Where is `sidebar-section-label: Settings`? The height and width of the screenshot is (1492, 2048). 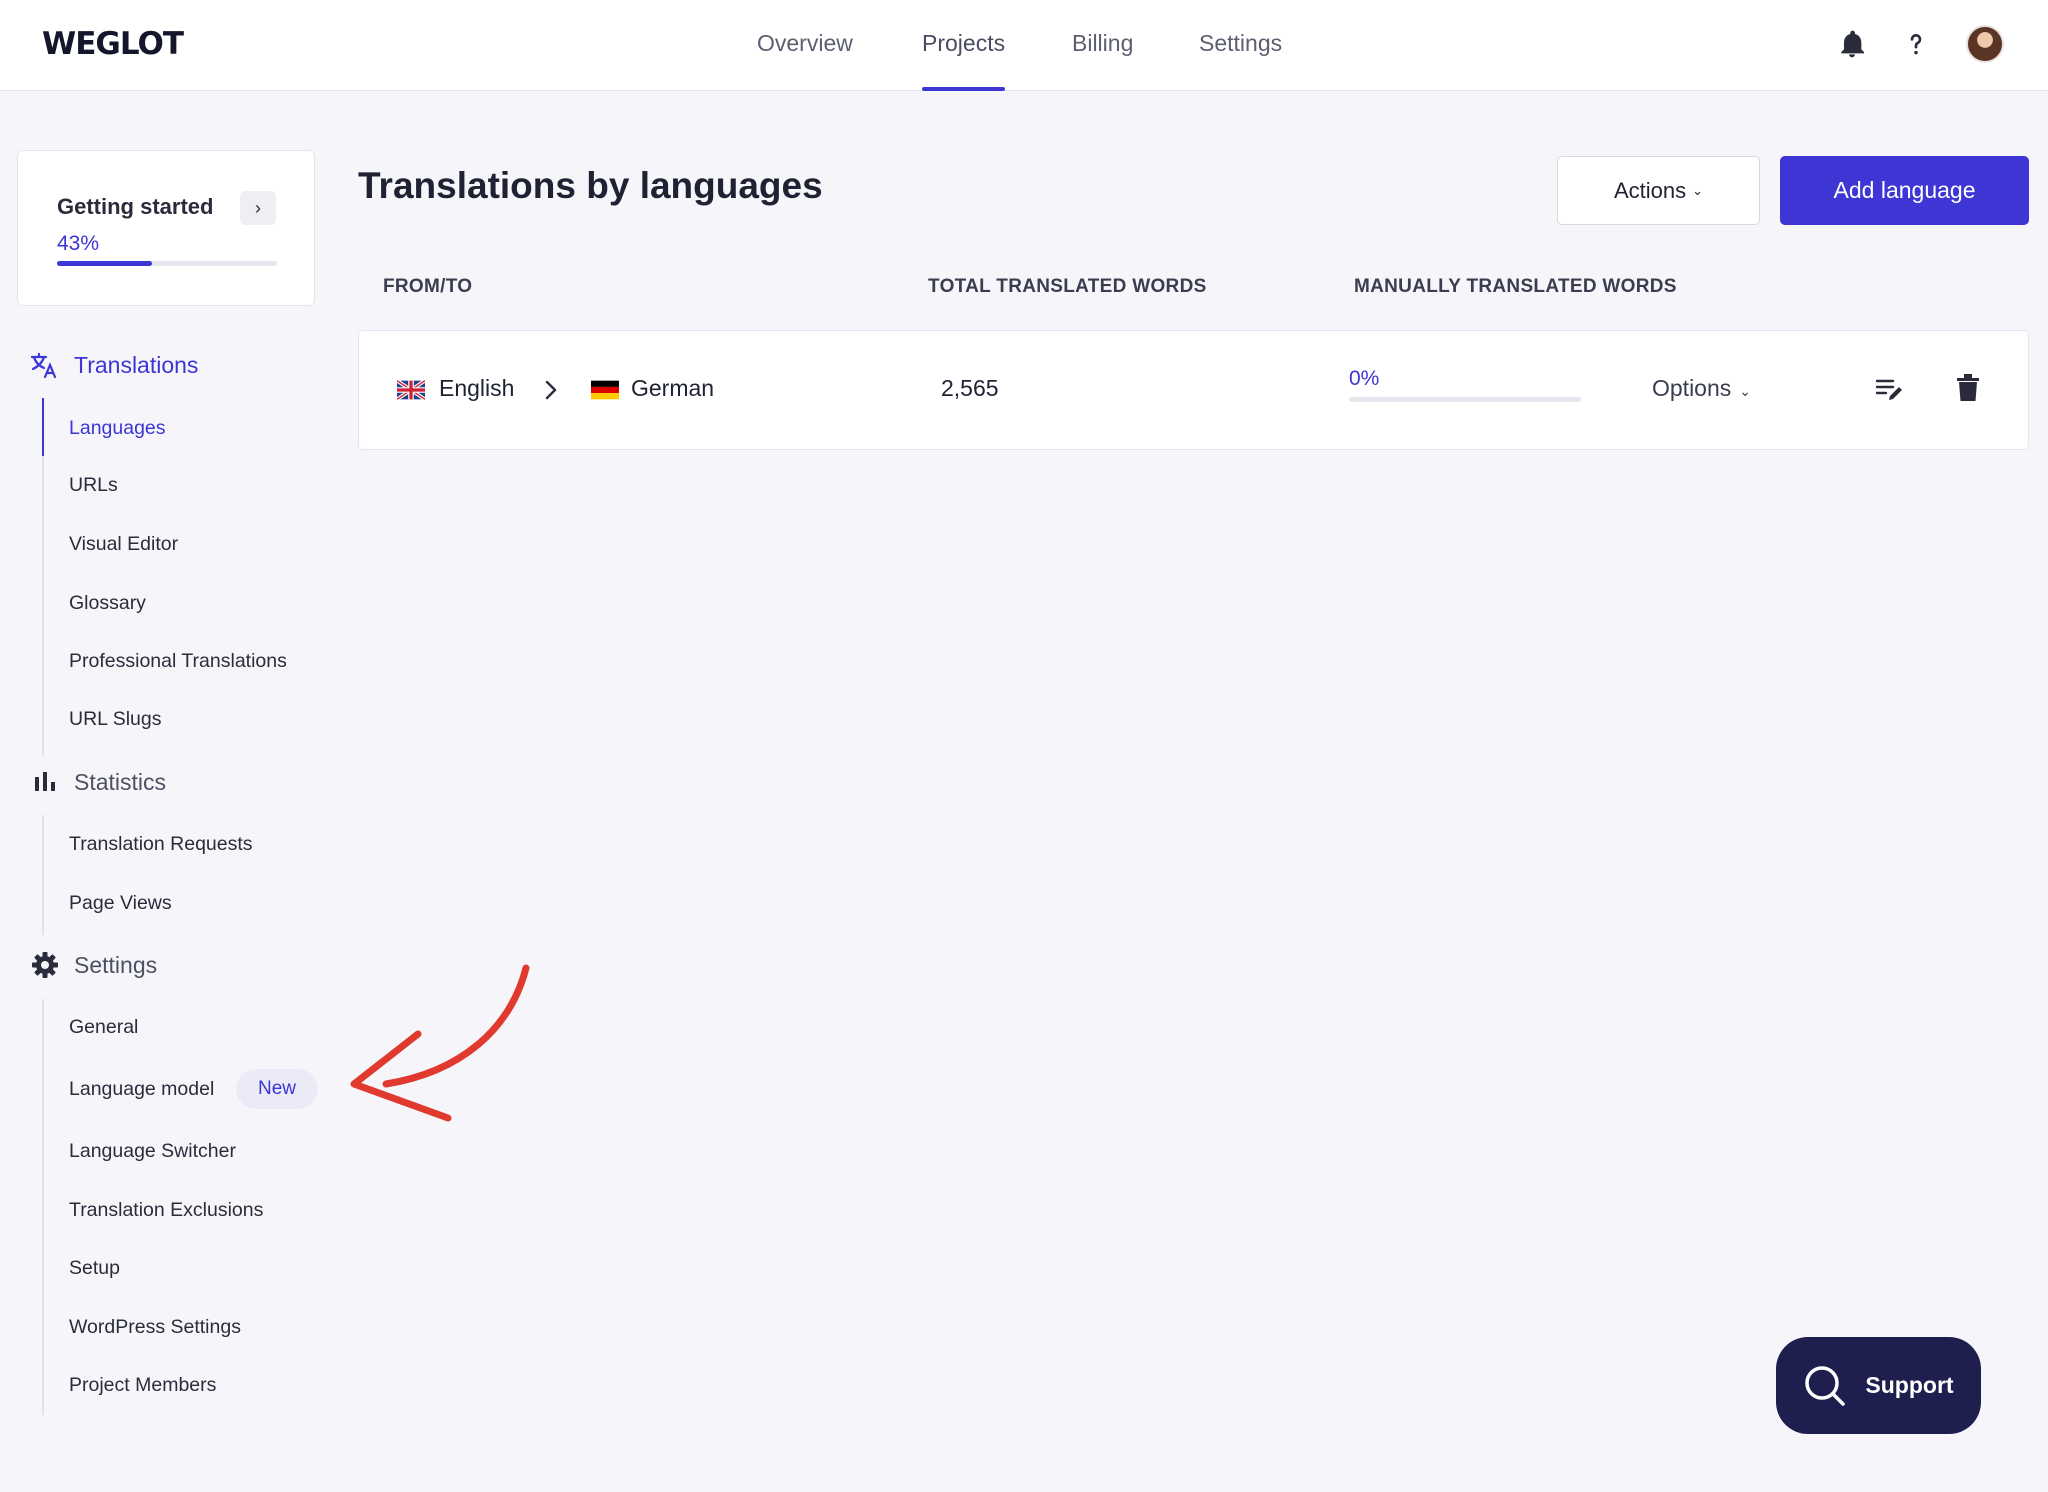
sidebar-section-label: Settings is located at coordinates (116, 964).